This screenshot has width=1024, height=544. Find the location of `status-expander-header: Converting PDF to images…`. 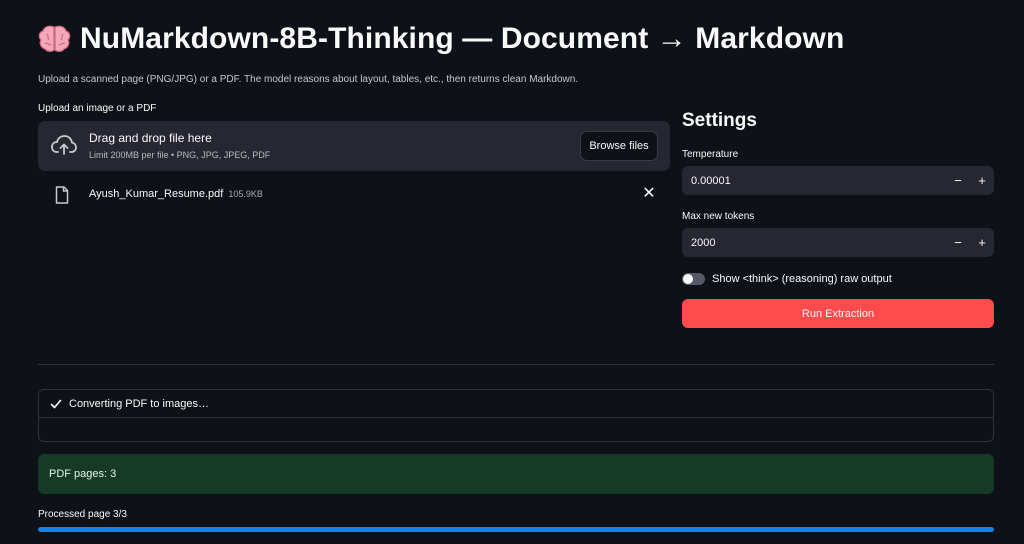

status-expander-header: Converting PDF to images… is located at coordinates (516, 404).